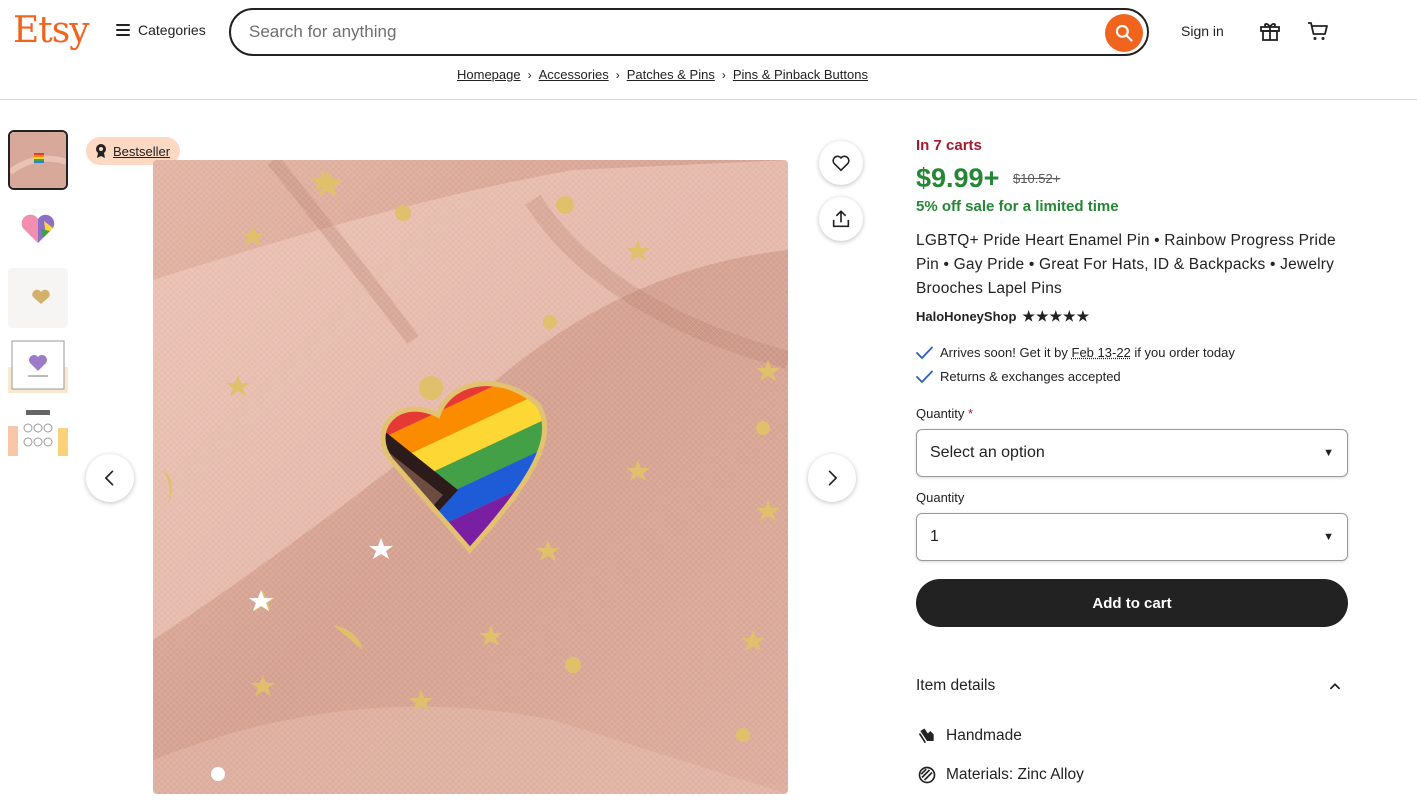 The height and width of the screenshot is (807, 1417). I want to click on share-button, so click(841, 219).